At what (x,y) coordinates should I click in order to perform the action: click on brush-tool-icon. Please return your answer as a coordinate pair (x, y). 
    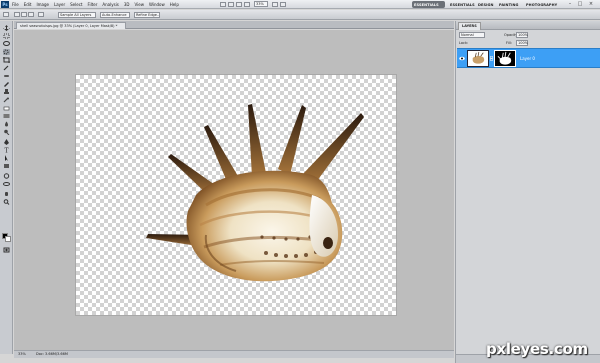
    Looking at the image, I should click on (6, 84).